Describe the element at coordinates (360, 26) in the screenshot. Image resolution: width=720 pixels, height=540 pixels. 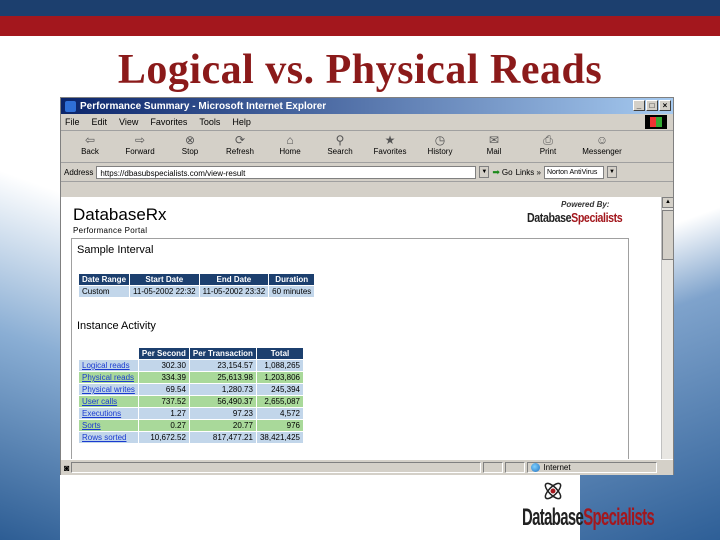
I see `slide-red-band` at that location.